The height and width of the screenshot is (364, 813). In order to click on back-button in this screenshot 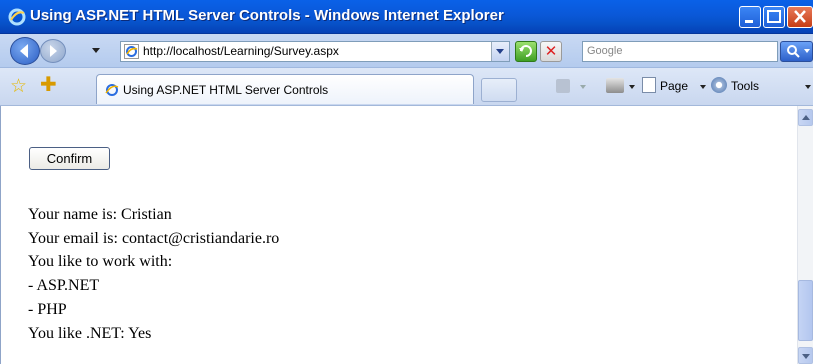, I will do `click(25, 51)`.